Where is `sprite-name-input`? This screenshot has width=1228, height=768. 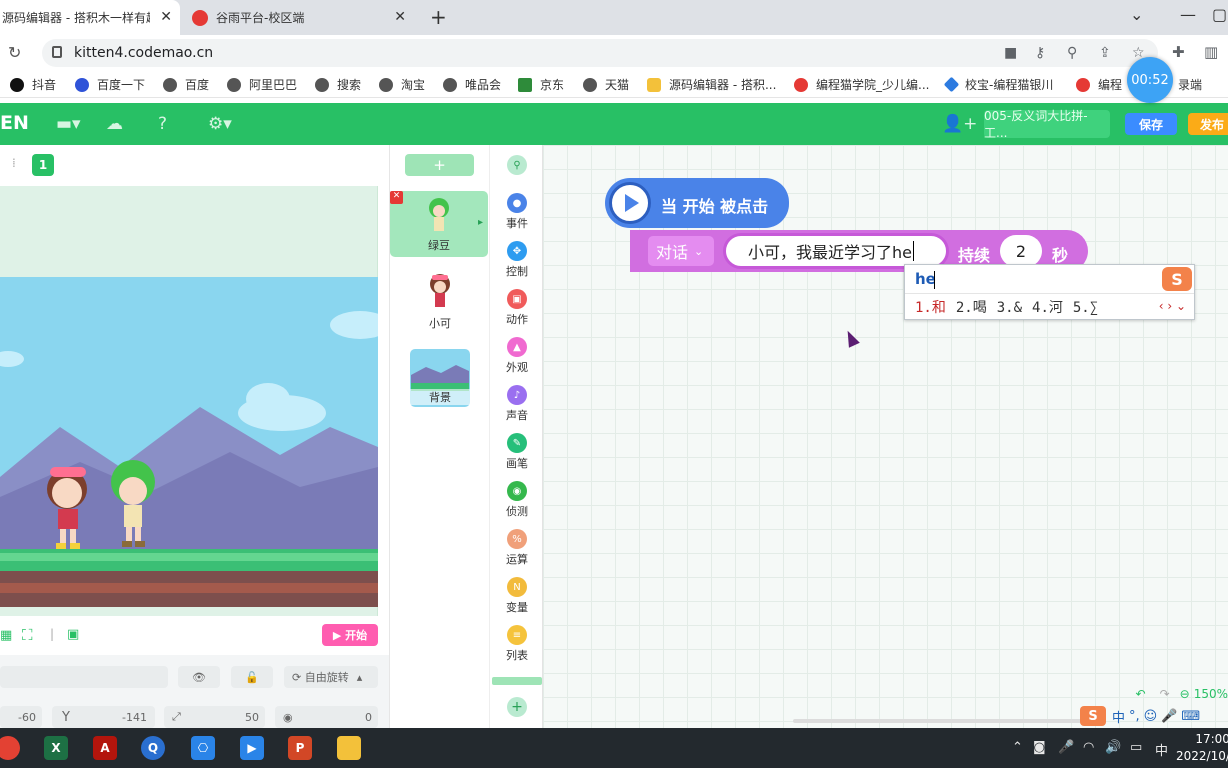
sprite-name-input is located at coordinates (84, 677).